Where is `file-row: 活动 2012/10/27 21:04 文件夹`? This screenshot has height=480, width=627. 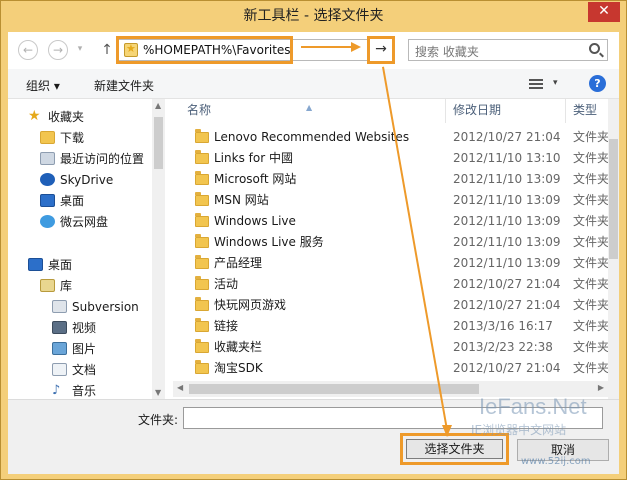 file-row: 活动 2012/10/27 21:04 文件夹 is located at coordinates (390, 284).